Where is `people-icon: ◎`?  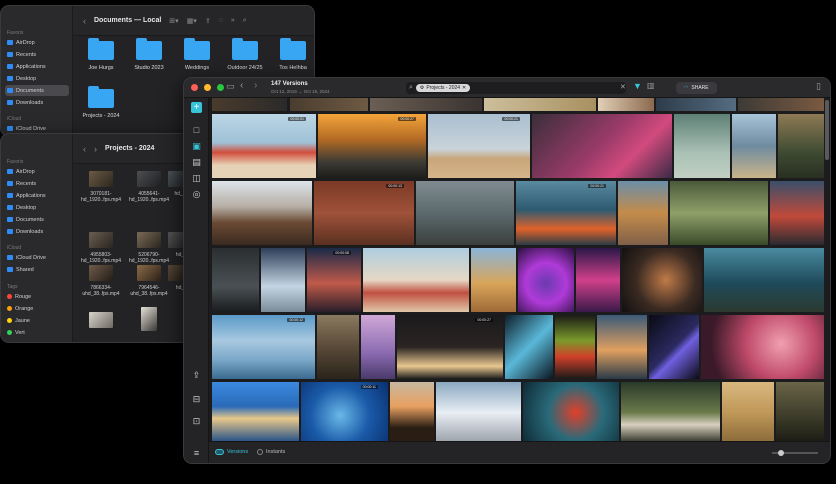 people-icon: ◎ is located at coordinates (196, 194).